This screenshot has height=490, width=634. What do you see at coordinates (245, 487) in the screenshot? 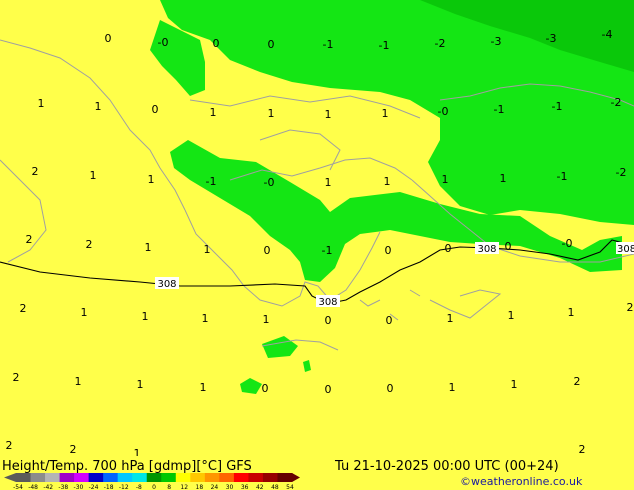
I see `colorbar-tick-label: 36` at bounding box center [245, 487].